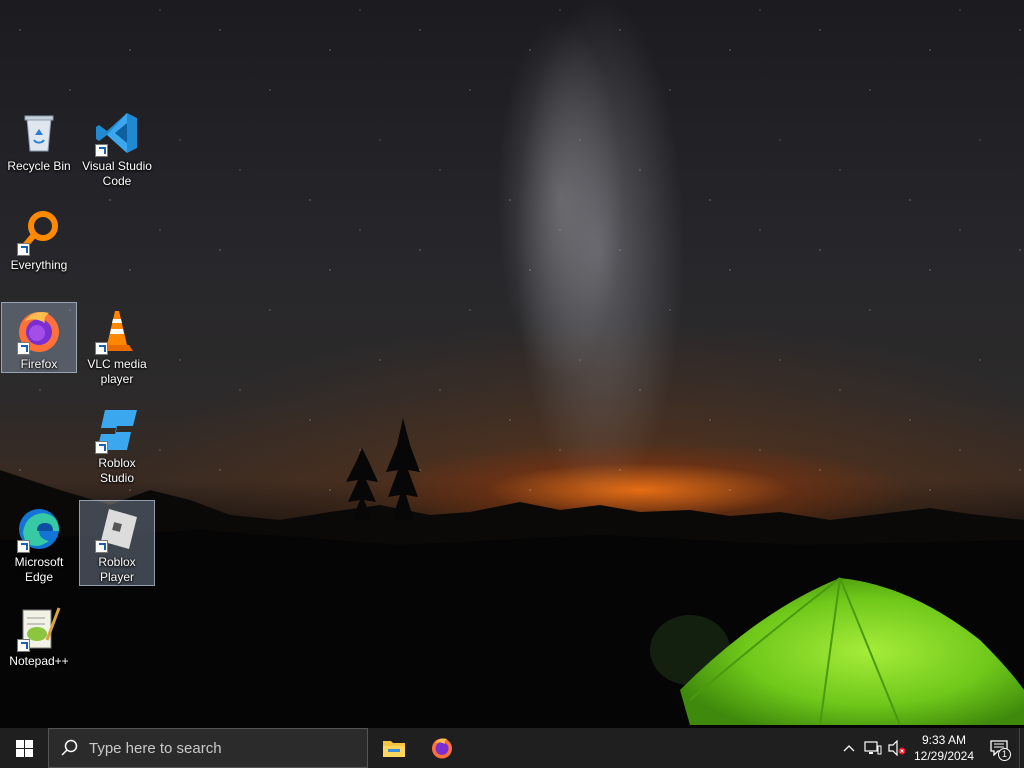 The image size is (1024, 768). I want to click on desktop-icon-label: VLC media player, so click(117, 371).